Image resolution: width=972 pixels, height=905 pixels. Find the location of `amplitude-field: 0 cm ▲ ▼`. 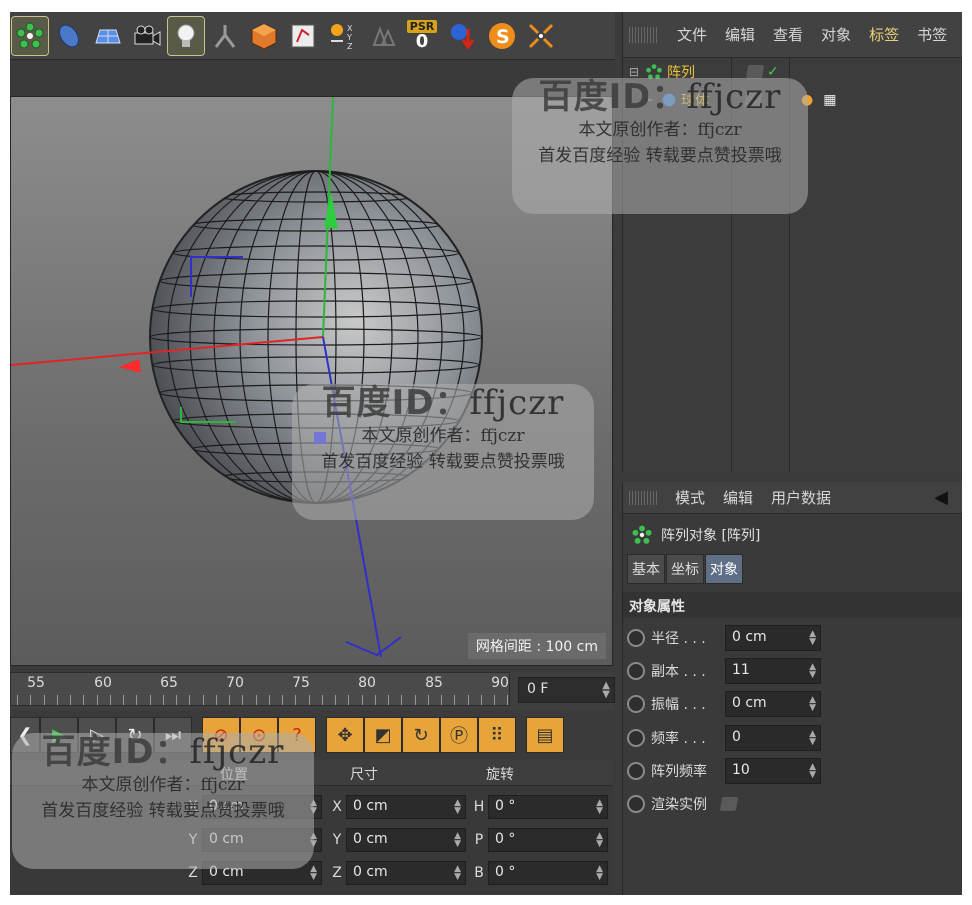

amplitude-field: 0 cm ▲ ▼ is located at coordinates (773, 704).